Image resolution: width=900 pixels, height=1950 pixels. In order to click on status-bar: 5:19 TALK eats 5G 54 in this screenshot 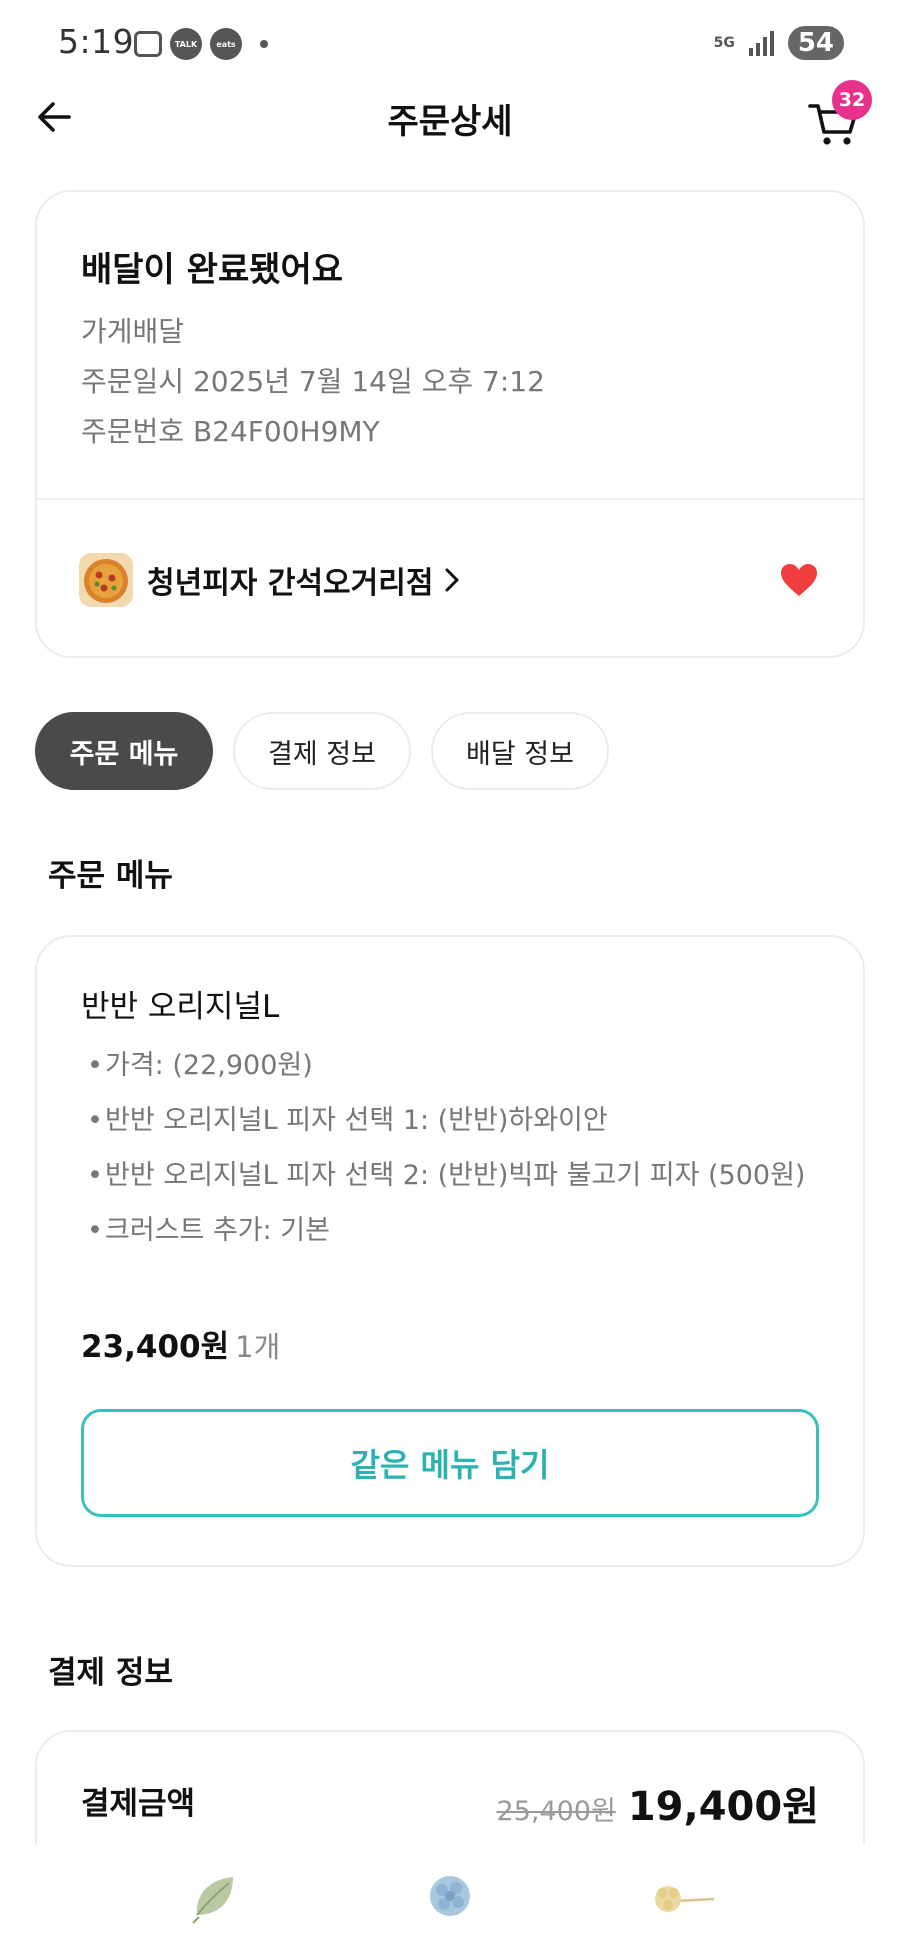, I will do `click(450, 40)`.